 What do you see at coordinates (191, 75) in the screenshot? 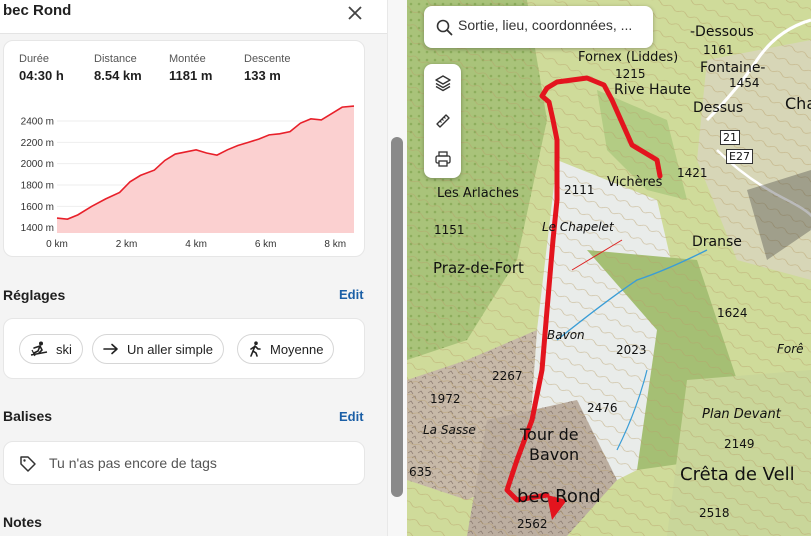
I see `stat-value: 1181 m` at bounding box center [191, 75].